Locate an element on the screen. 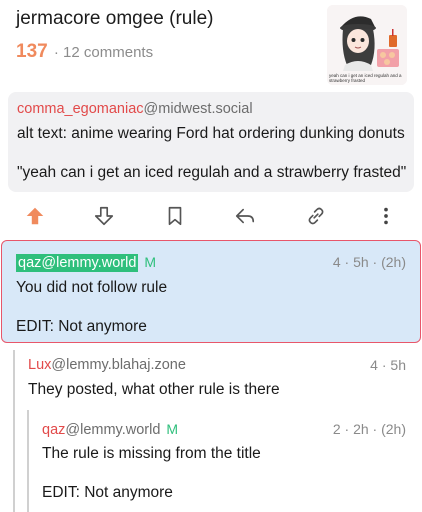  thread-line-level1 is located at coordinates (14, 431).